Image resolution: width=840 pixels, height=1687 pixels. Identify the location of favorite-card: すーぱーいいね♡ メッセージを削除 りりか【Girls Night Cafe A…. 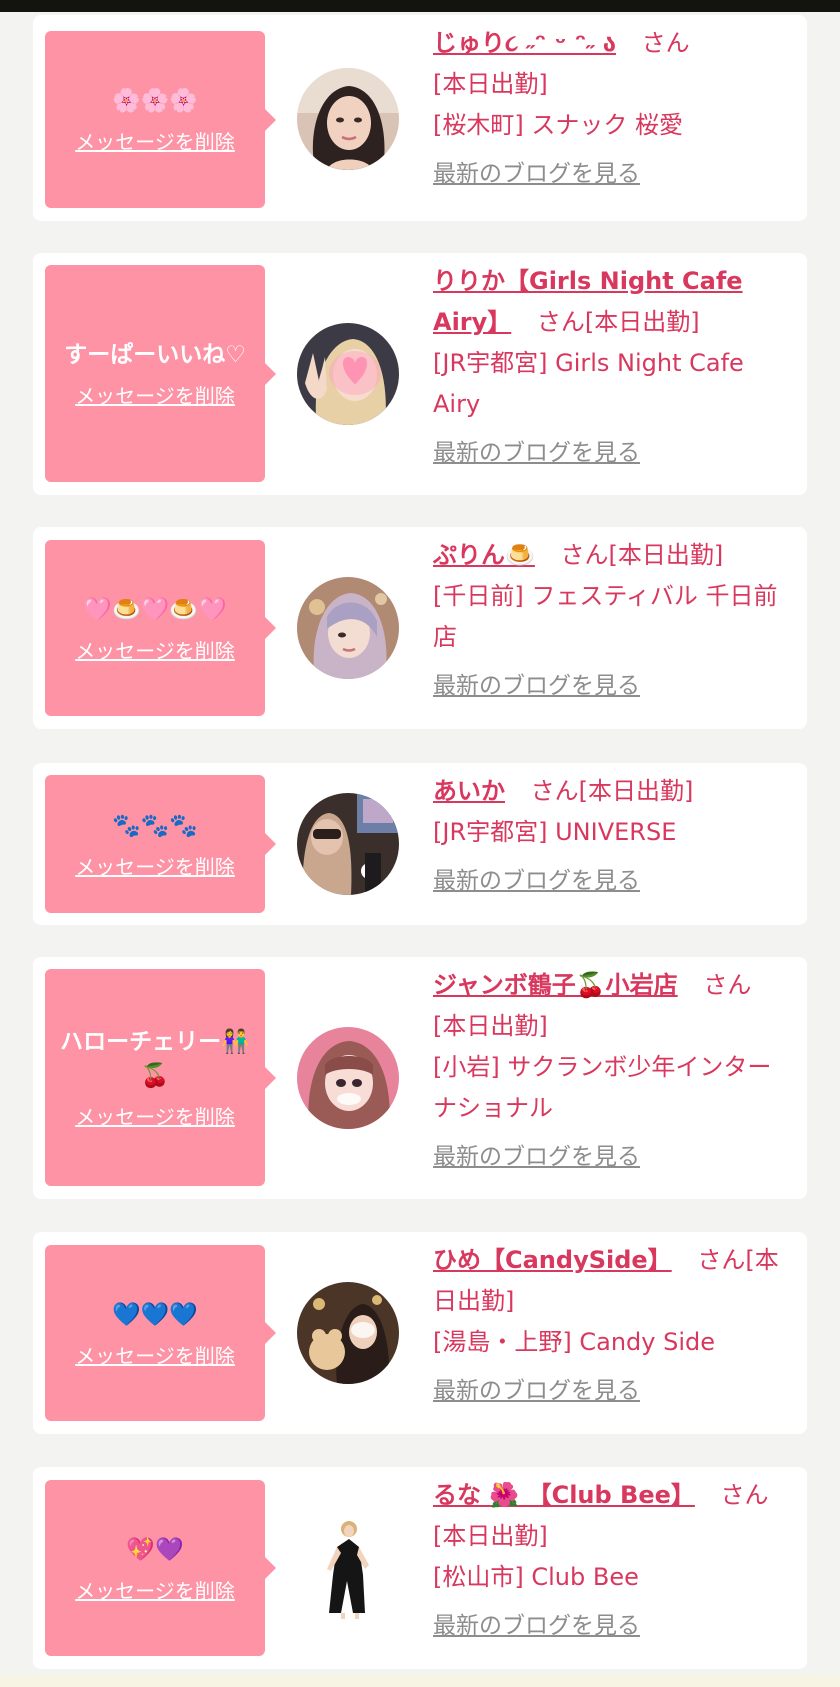
(420, 374).